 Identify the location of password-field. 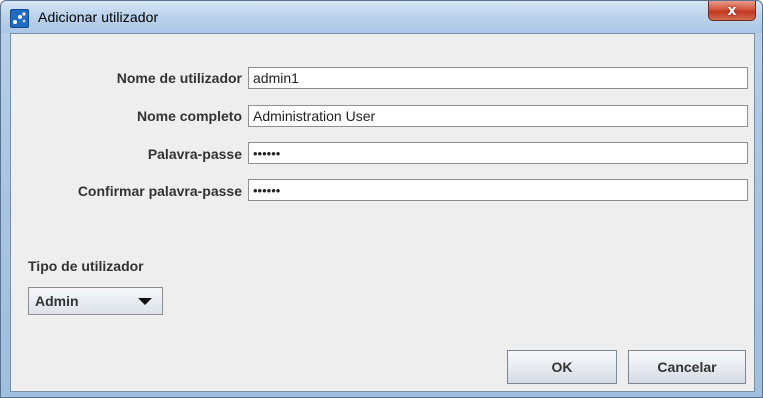
(498, 153).